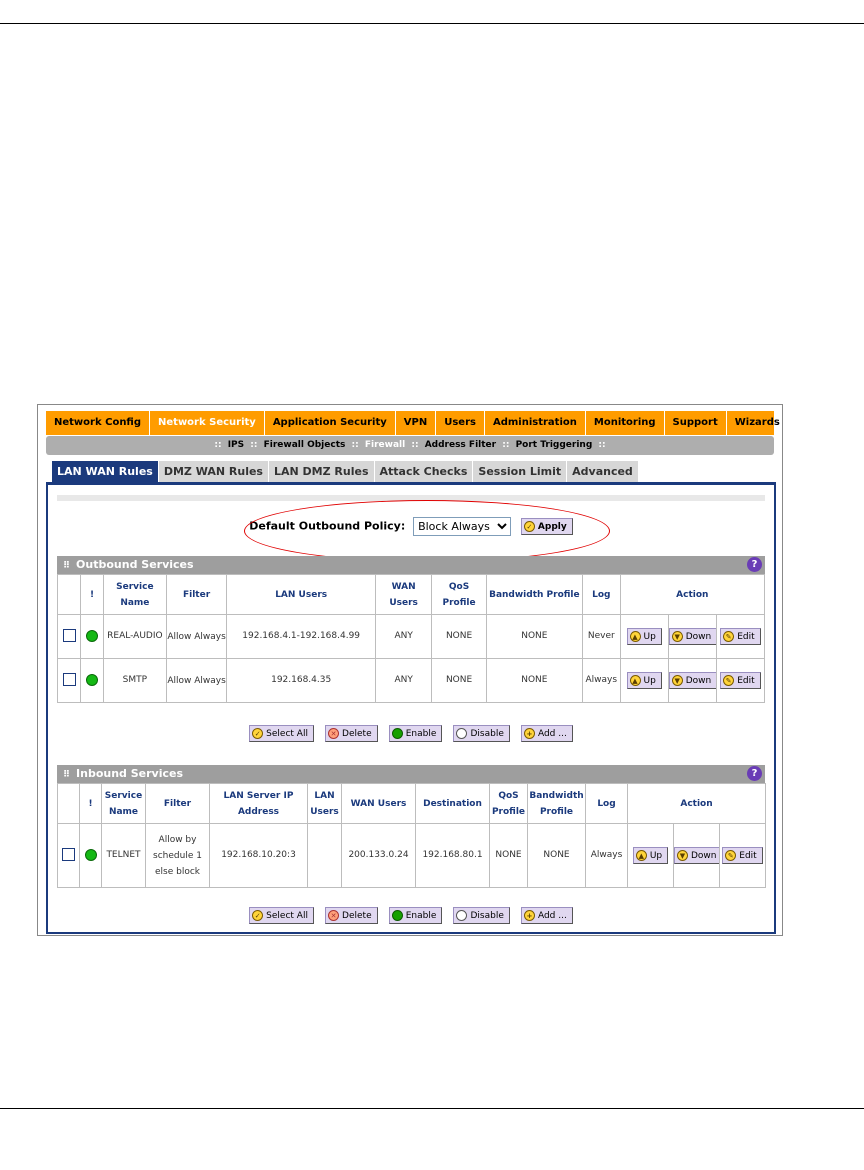 This screenshot has width=864, height=1170. Describe the element at coordinates (432, 23) in the screenshot. I see `page-top-rule` at that location.